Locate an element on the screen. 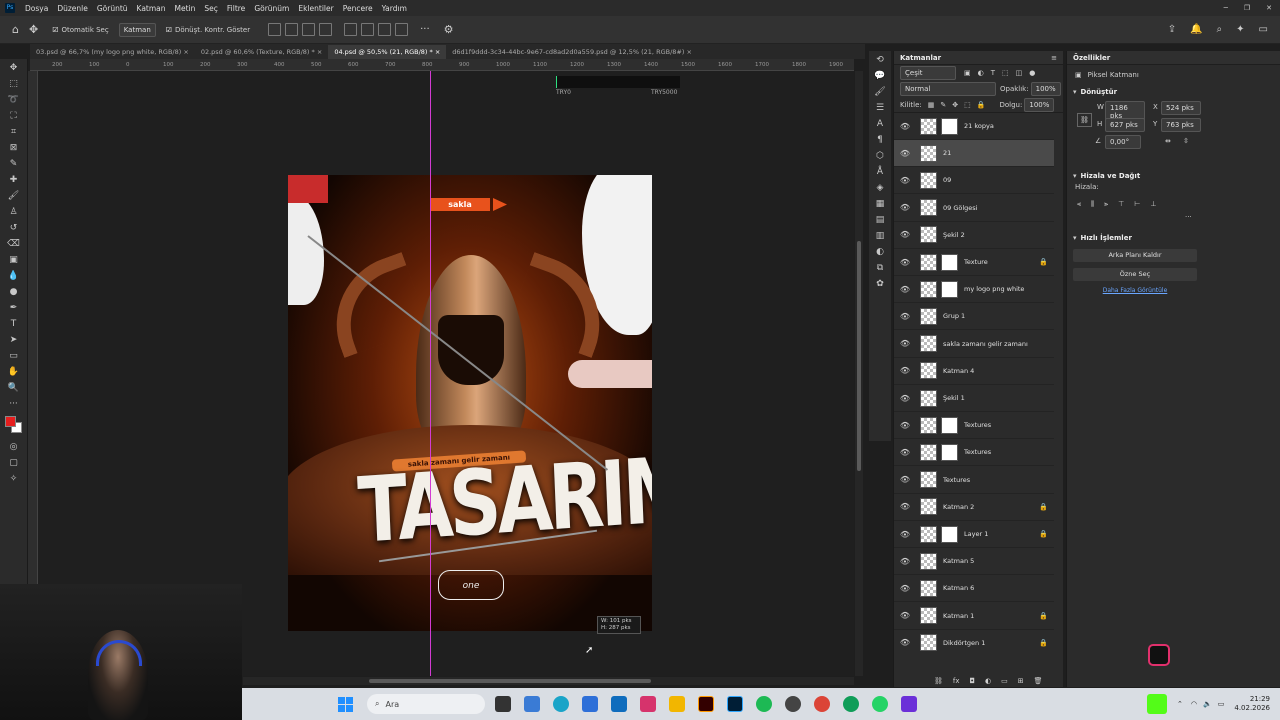 The height and width of the screenshot is (720, 1280). align-bottom-edge-icon: ⊥ is located at coordinates (1153, 204).